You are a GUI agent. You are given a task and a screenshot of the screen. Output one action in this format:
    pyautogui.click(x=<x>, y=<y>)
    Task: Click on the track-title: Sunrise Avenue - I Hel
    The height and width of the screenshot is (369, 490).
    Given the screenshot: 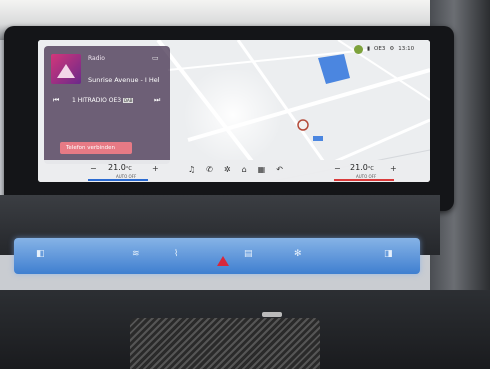 What is the action you would take?
    pyautogui.click(x=124, y=80)
    